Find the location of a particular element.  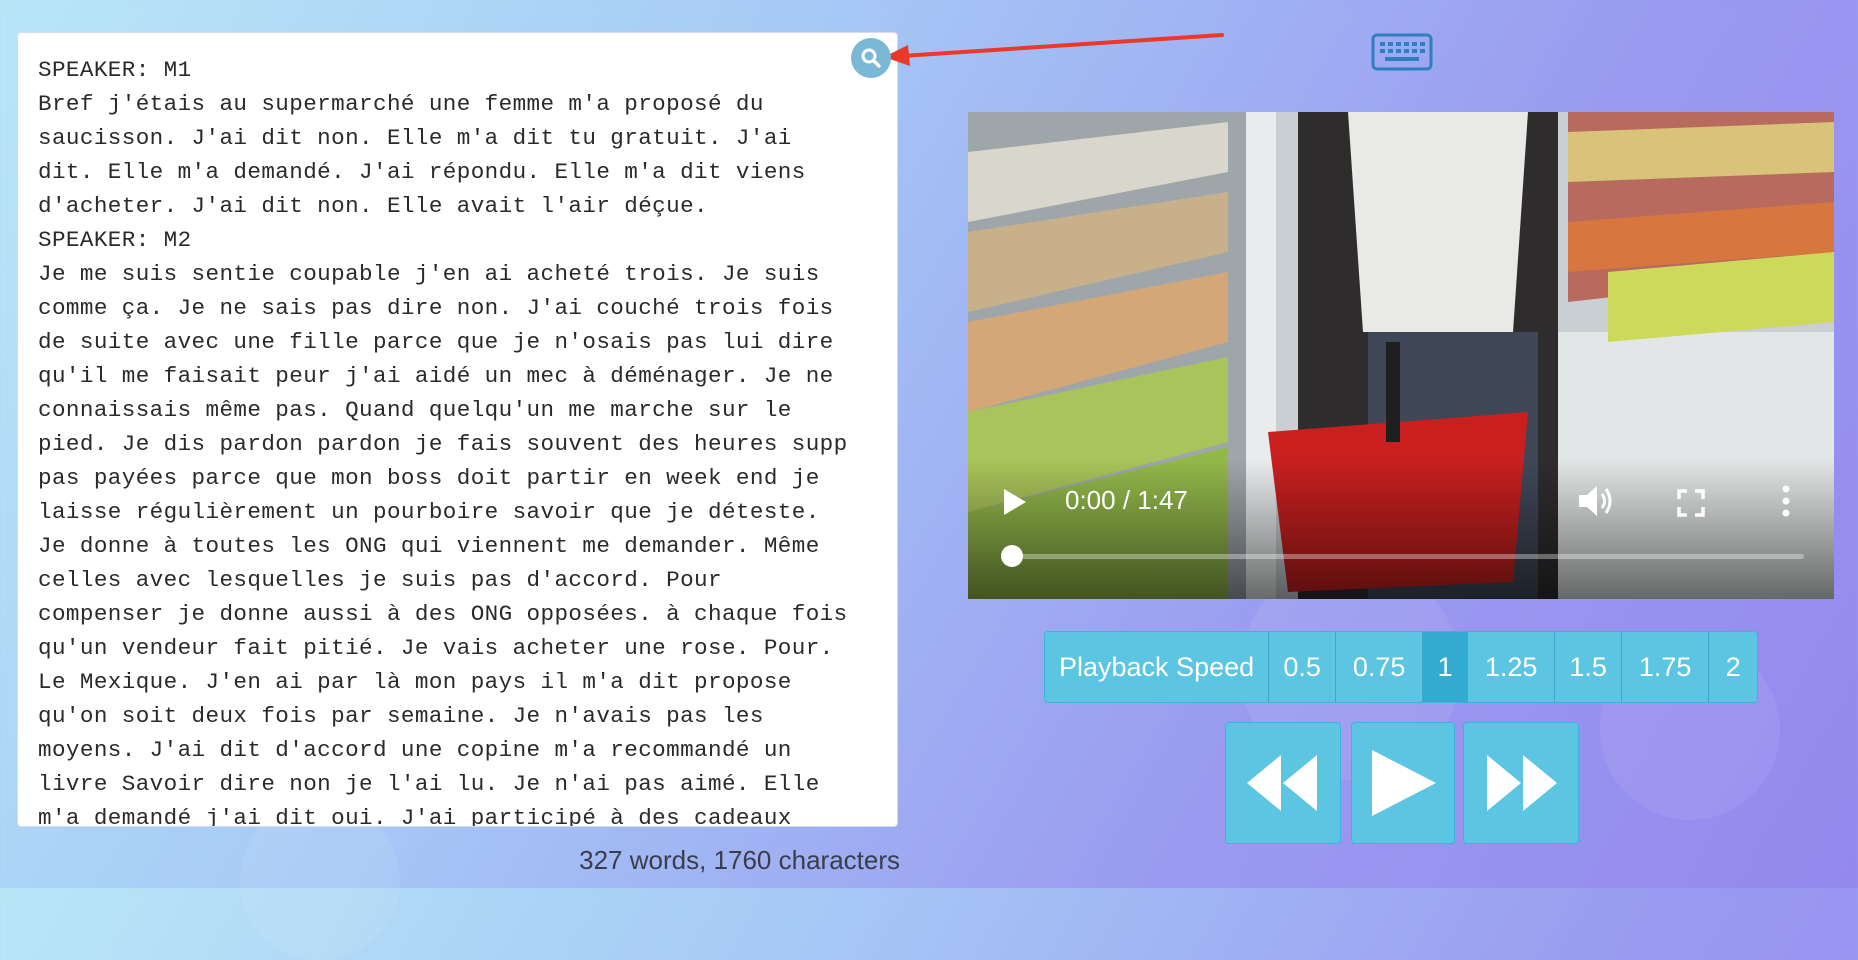

play-button is located at coordinates (1403, 783).